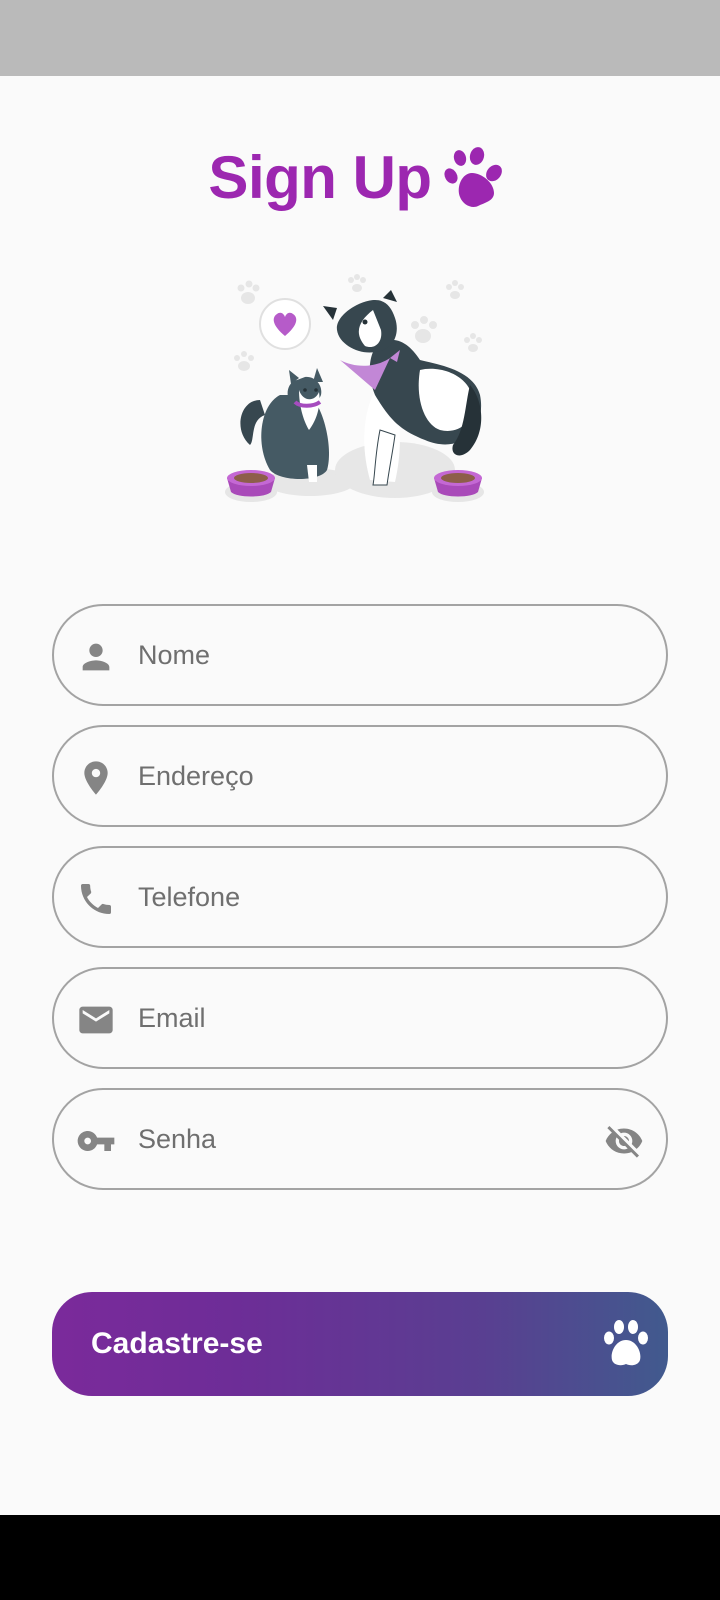 The image size is (720, 1600). I want to click on status-bar, so click(360, 38).